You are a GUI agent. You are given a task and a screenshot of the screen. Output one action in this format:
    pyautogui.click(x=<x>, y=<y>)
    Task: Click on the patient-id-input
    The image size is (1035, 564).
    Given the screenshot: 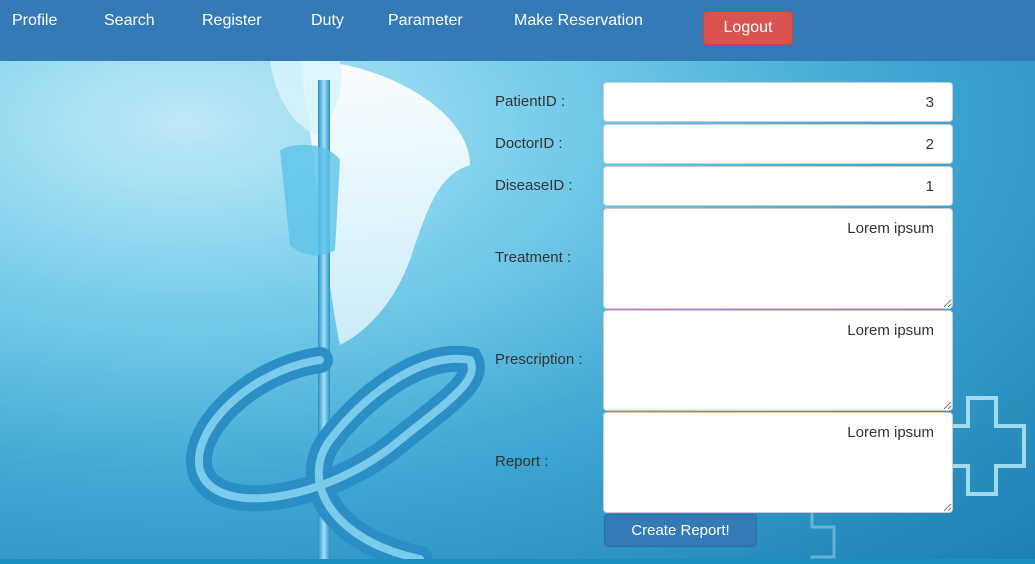 What is the action you would take?
    pyautogui.click(x=778, y=102)
    